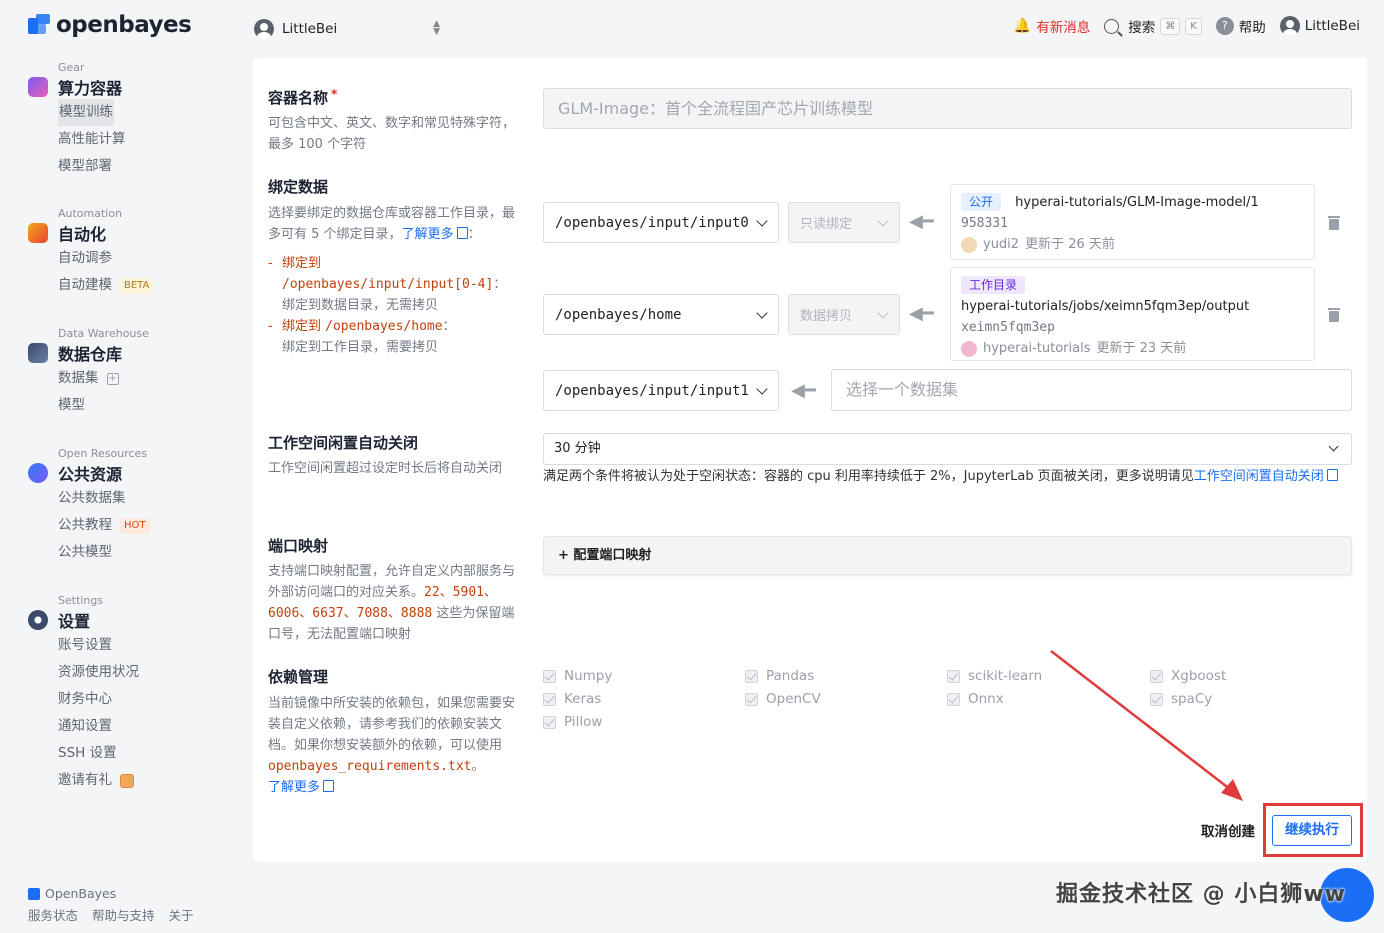 The height and width of the screenshot is (933, 1384). I want to click on workspace-name: LittleBei, so click(310, 29).